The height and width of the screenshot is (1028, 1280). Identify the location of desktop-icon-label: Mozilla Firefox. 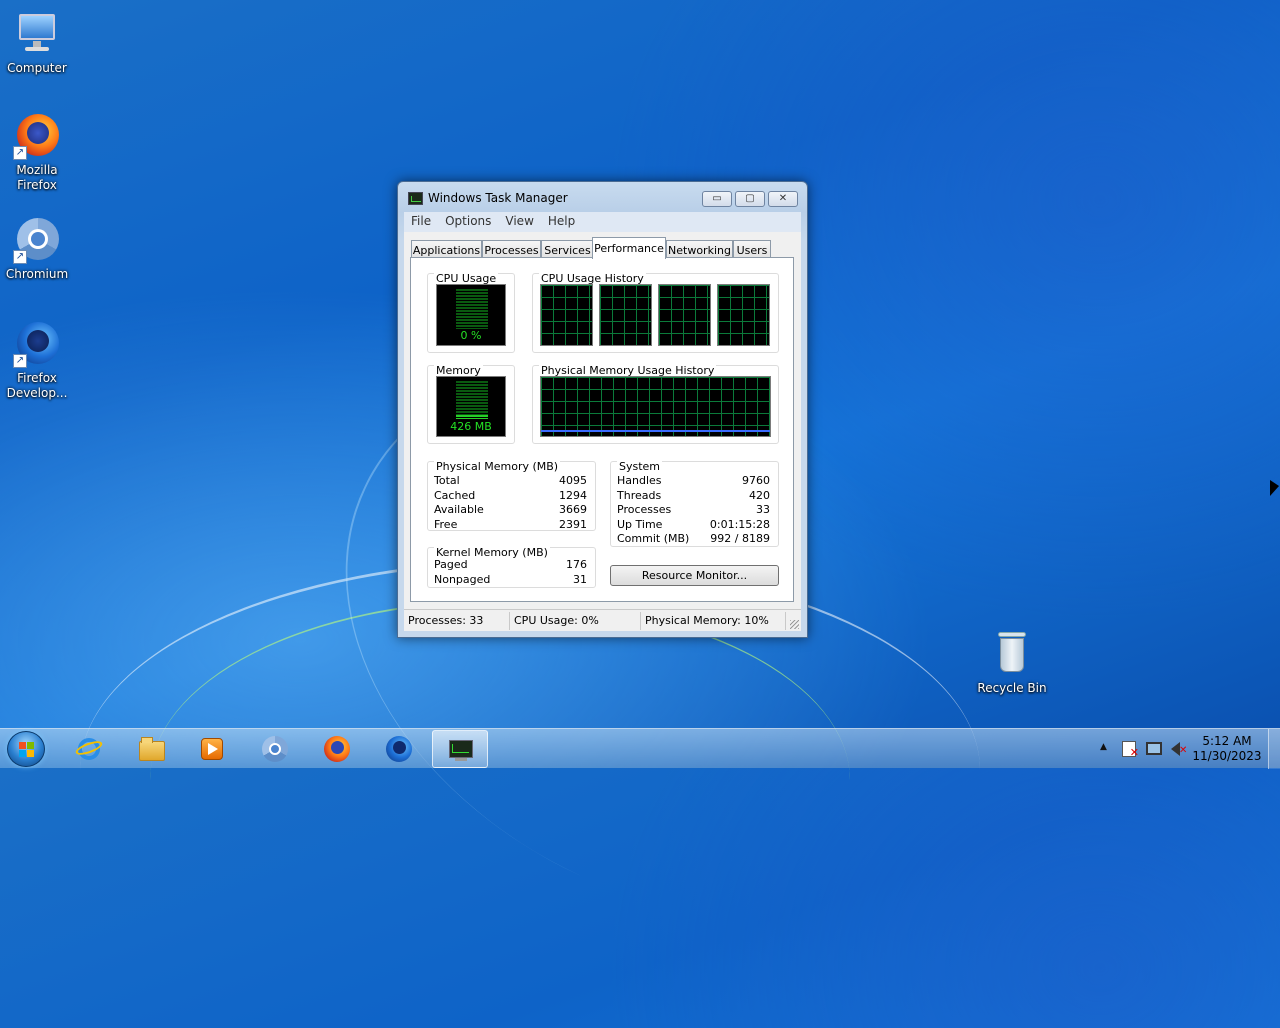
(37, 177).